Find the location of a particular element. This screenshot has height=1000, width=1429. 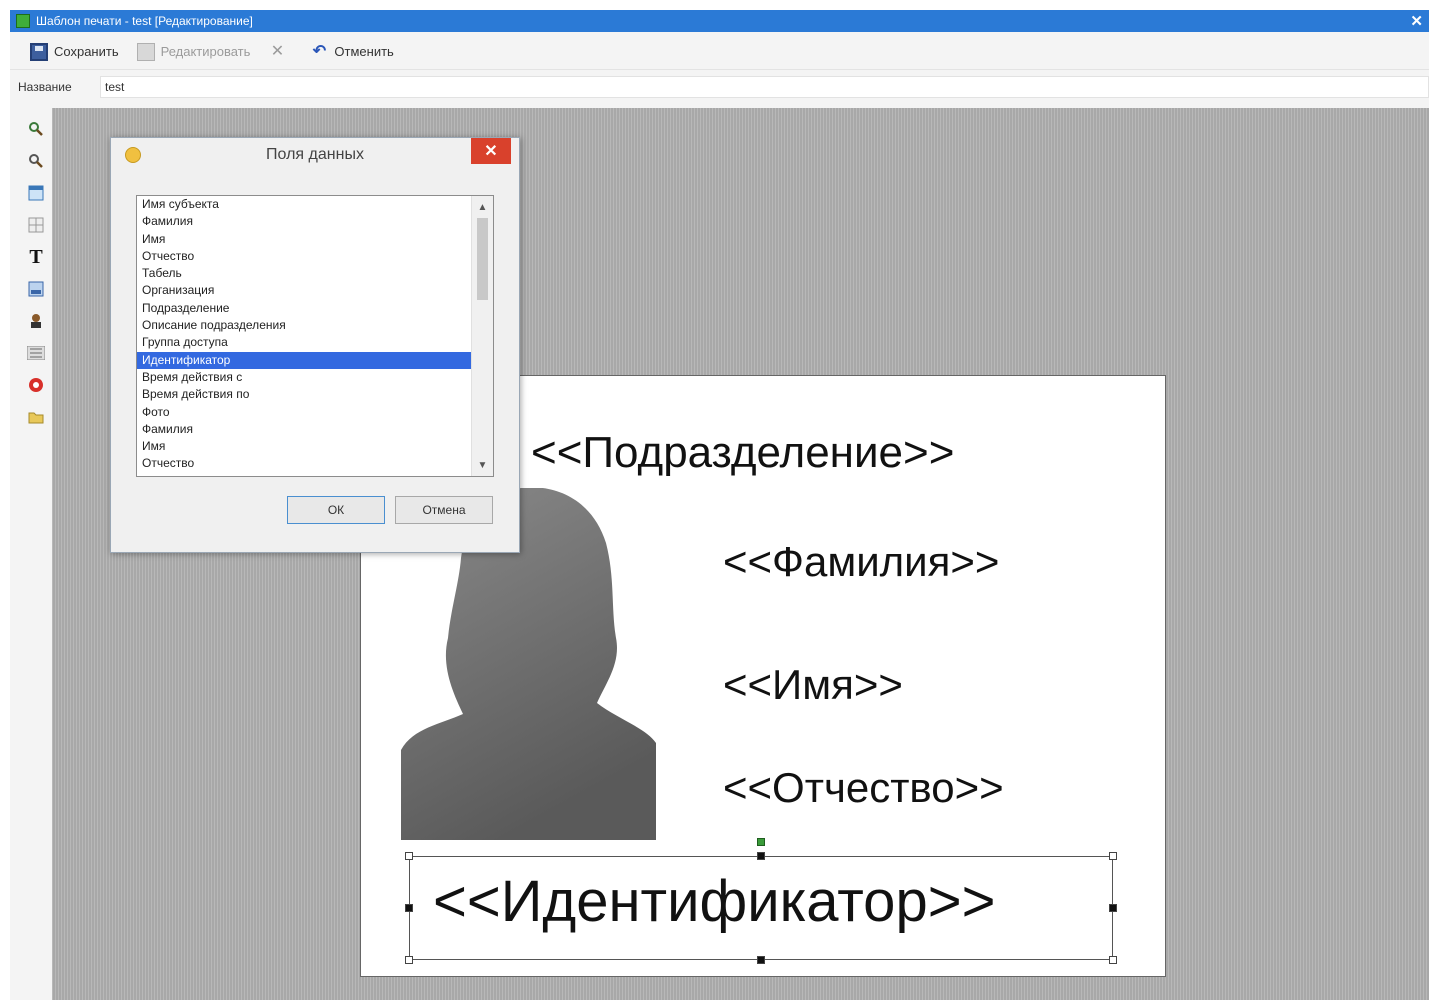

list-item: Табель is located at coordinates (315, 273).